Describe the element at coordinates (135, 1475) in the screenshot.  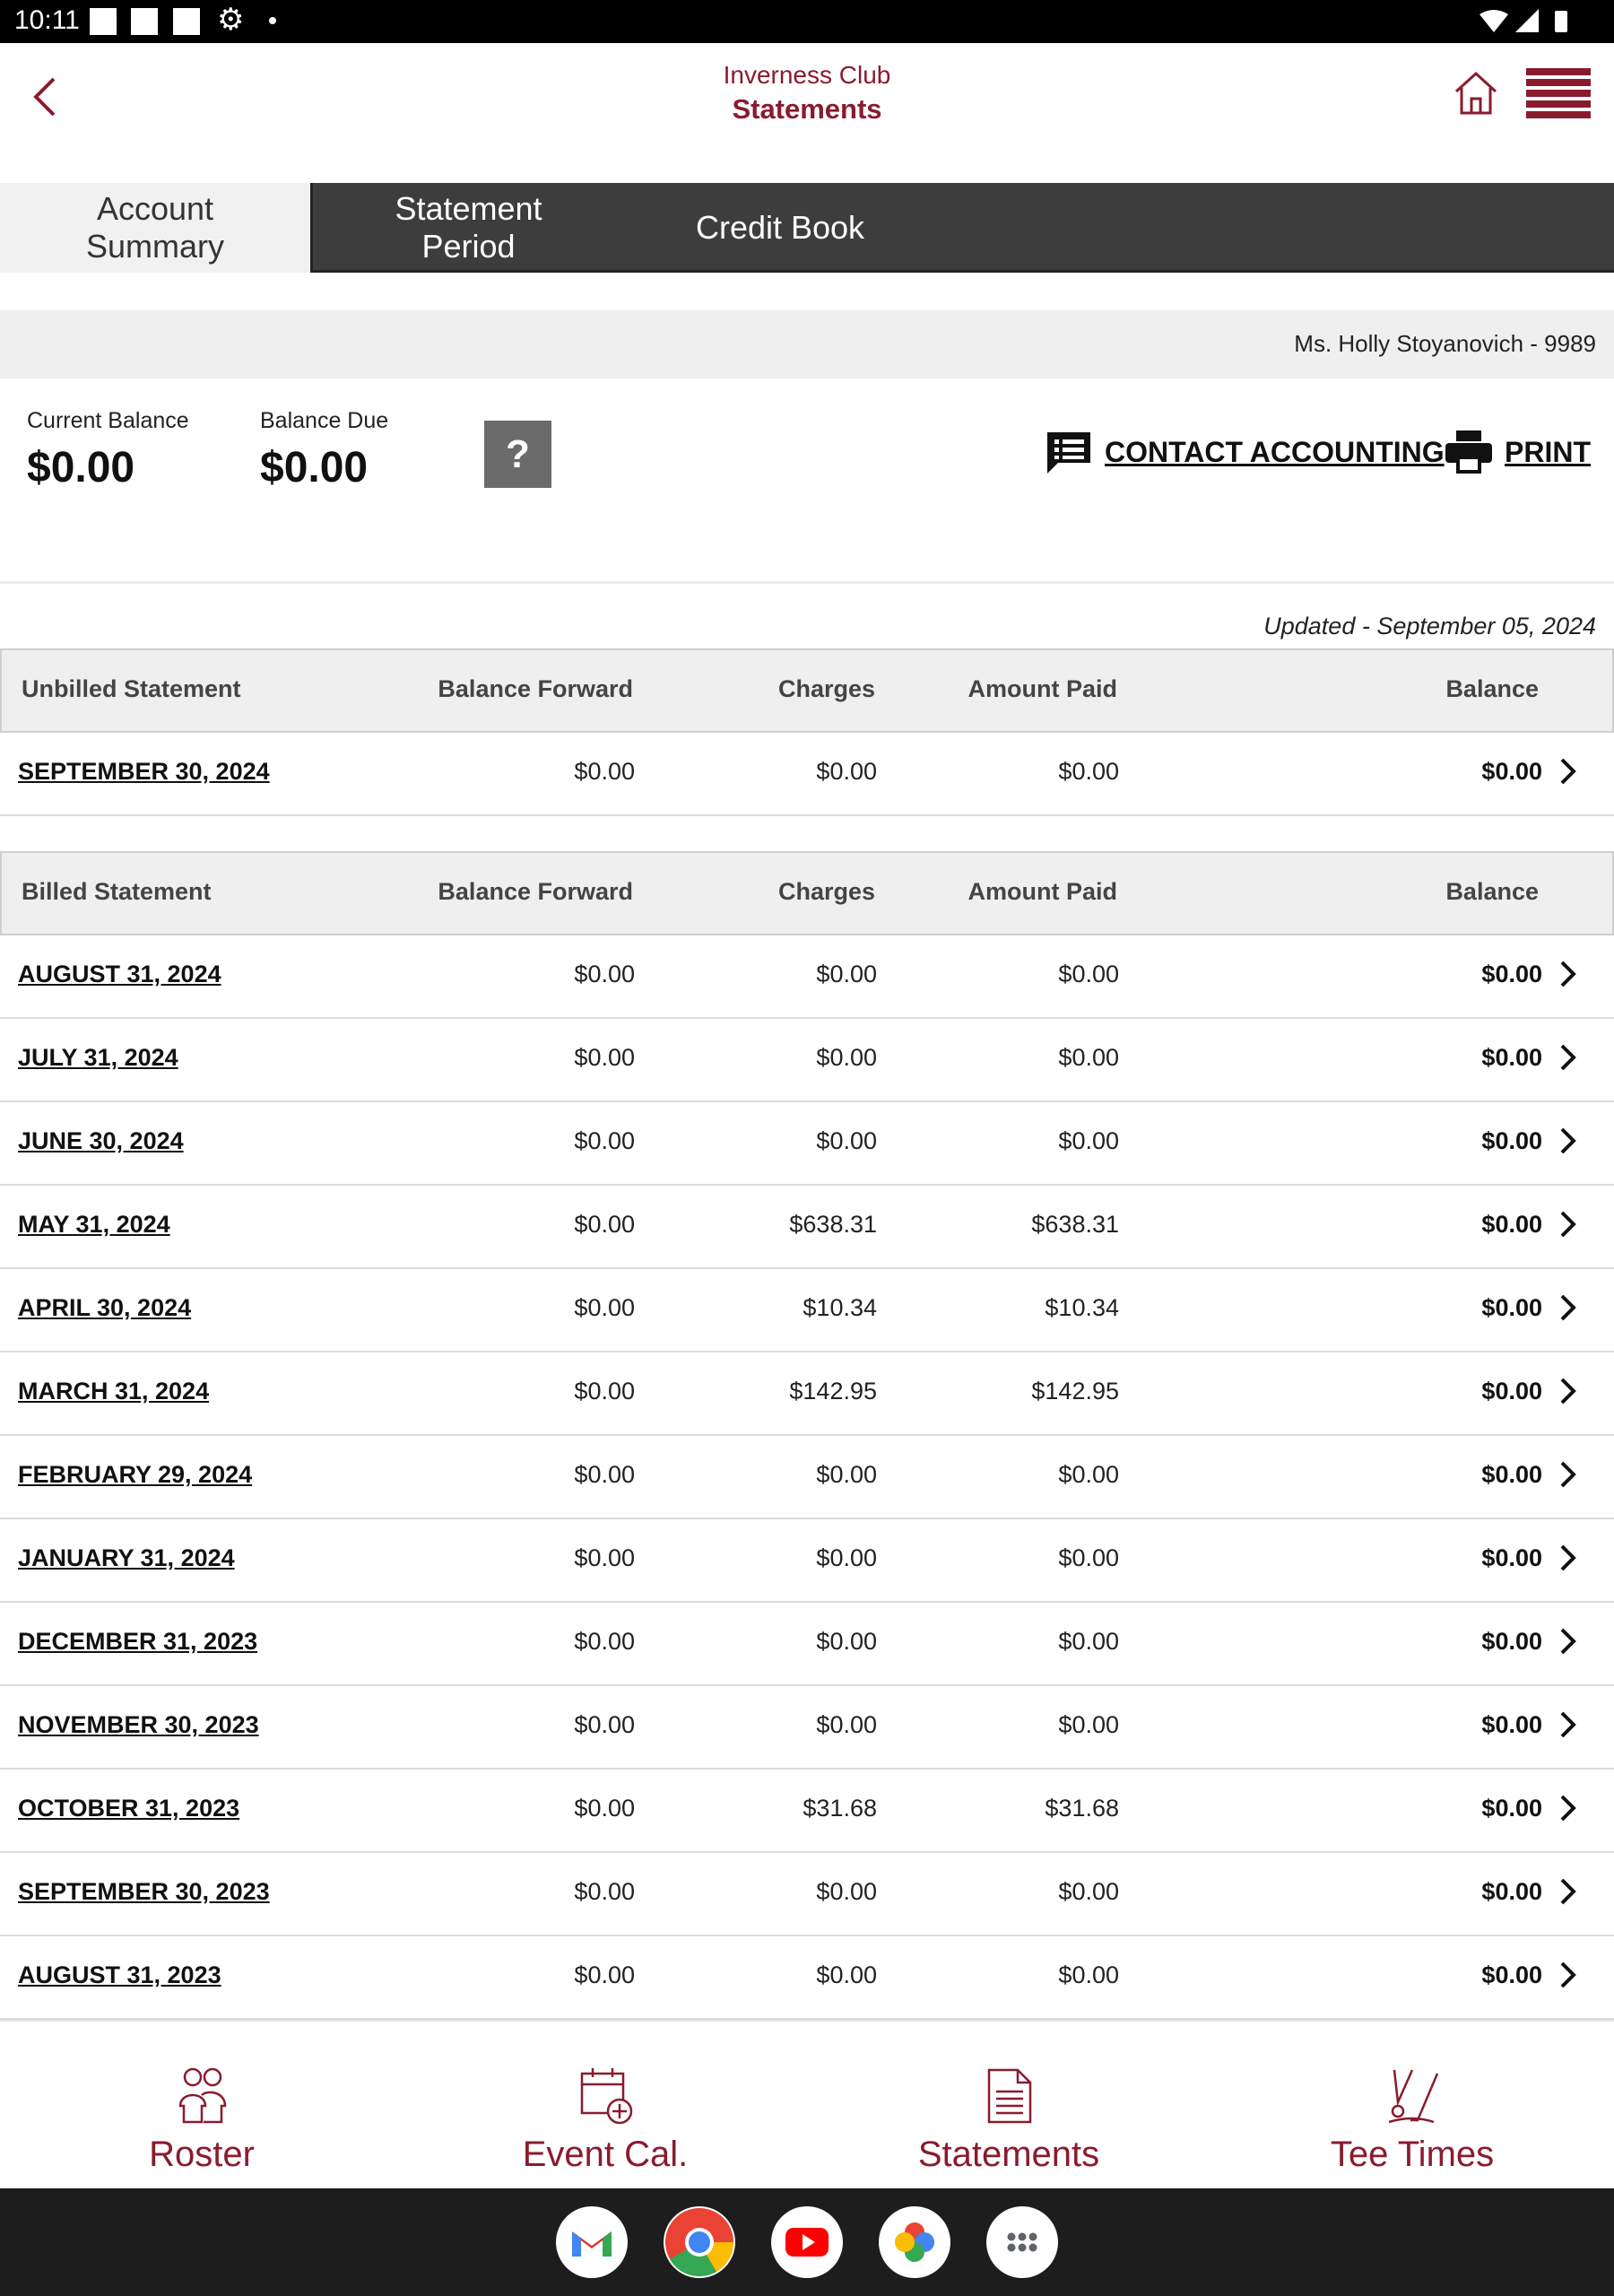
I see `statement-date-link: FEBRUARY 29, 2024` at that location.